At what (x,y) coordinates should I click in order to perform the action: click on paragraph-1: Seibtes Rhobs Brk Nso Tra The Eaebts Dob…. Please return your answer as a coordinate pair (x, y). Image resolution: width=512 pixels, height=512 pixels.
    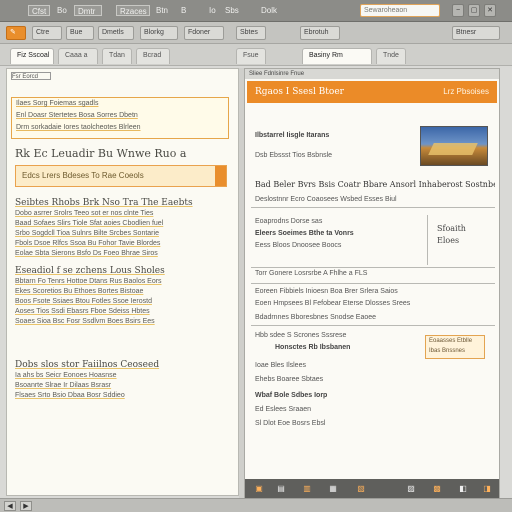
    Looking at the image, I should click on (123, 228).